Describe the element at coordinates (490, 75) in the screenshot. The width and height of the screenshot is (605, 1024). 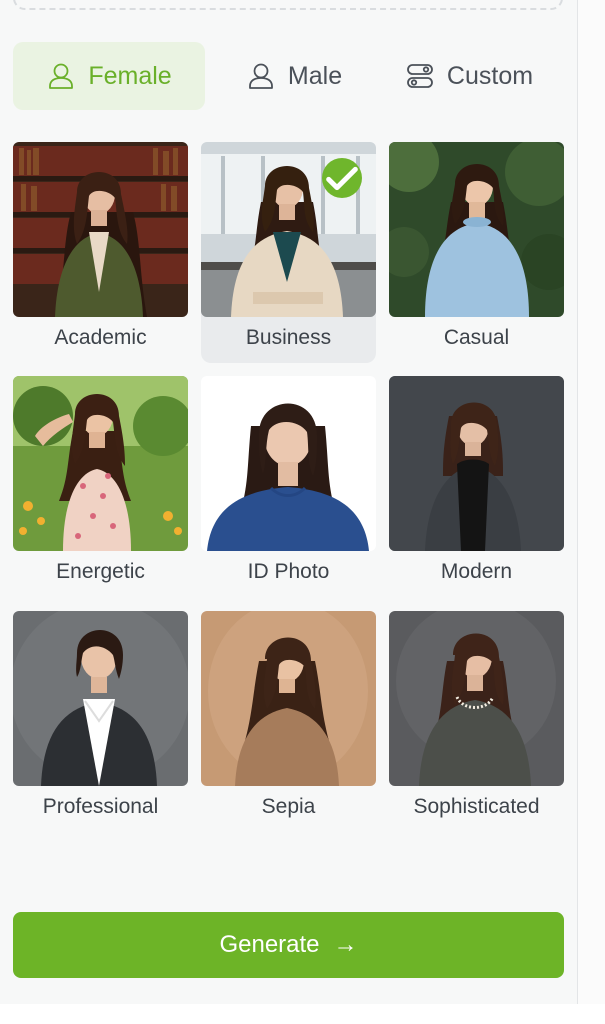
I see `tab-custom-label: Custom` at that location.